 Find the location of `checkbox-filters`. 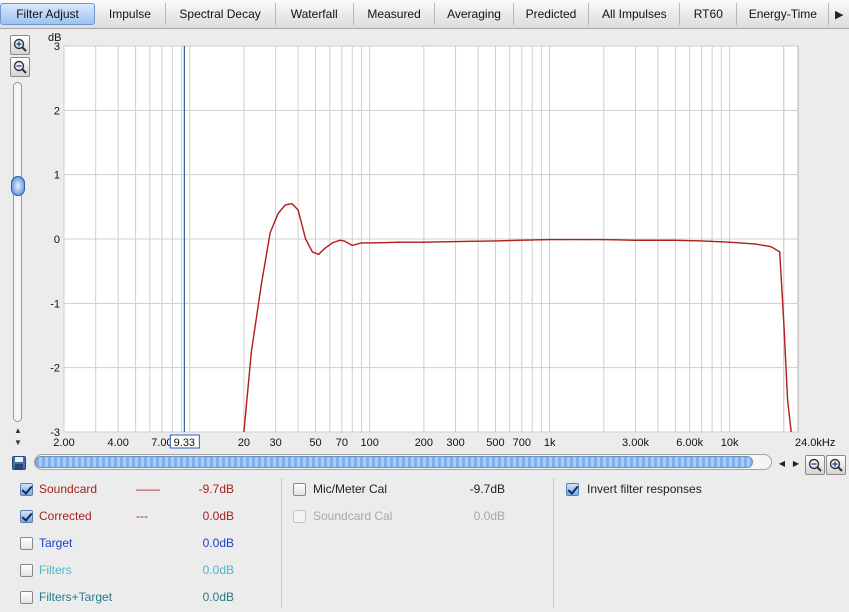

checkbox-filters is located at coordinates (26, 570).